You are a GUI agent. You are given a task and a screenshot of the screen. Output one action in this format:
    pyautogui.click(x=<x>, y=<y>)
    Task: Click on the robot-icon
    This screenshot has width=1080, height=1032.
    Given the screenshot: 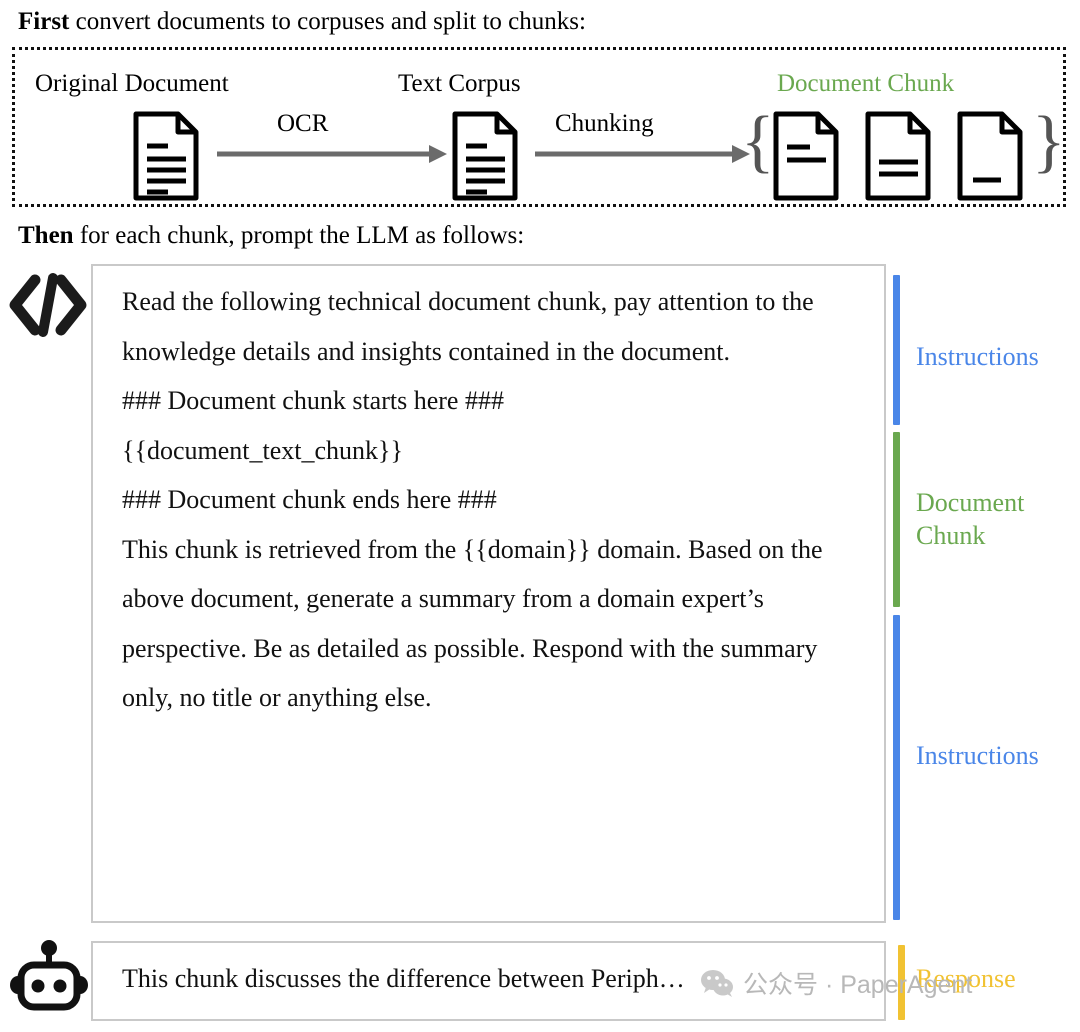 What is the action you would take?
    pyautogui.click(x=49, y=978)
    